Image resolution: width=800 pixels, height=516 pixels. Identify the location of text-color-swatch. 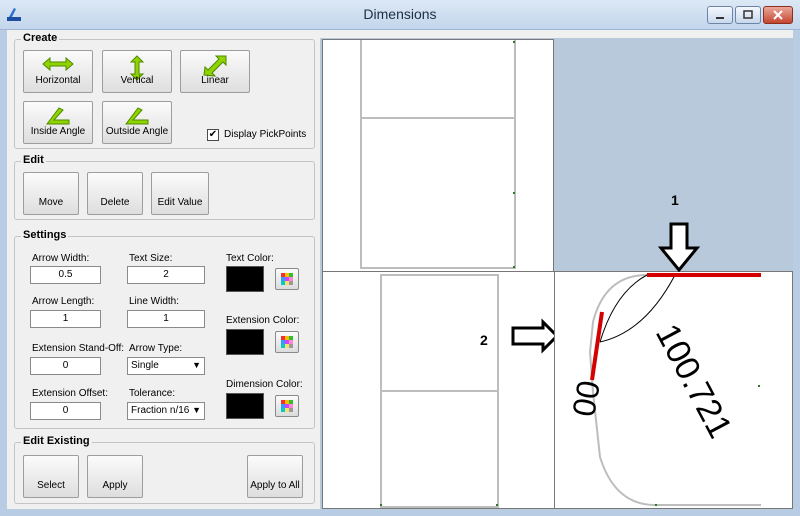
(245, 279).